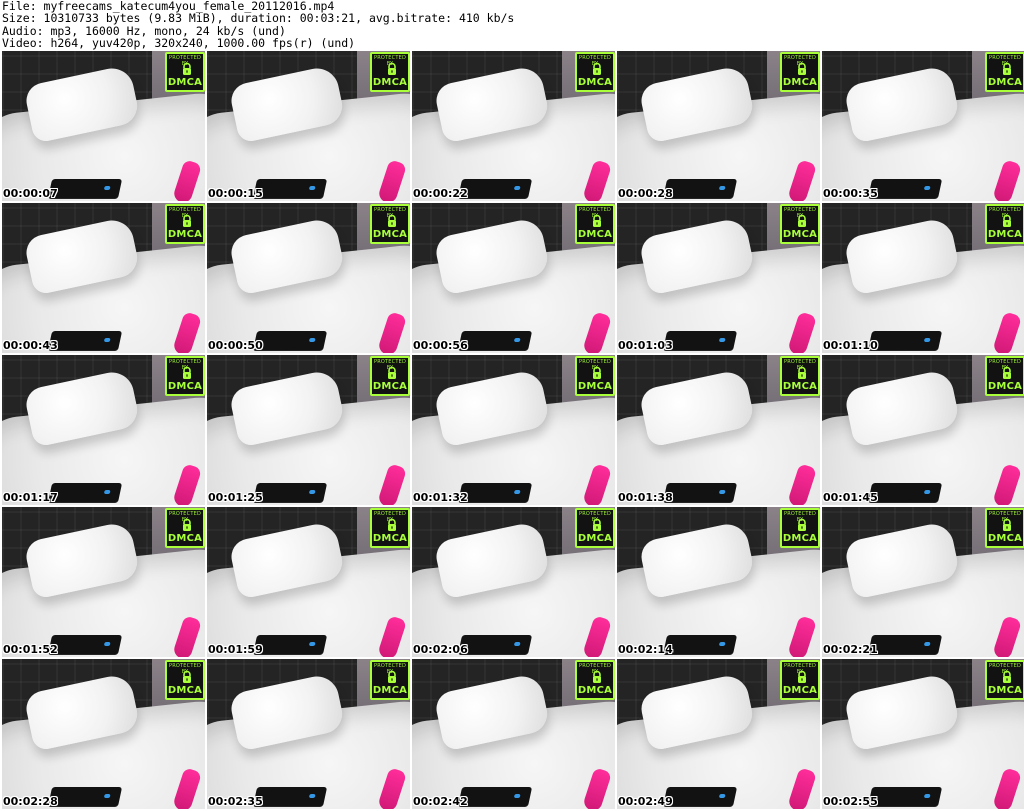 Image resolution: width=1024 pixels, height=811 pixels. I want to click on thumbnail: PROTECTED BY DMCA 00:00:28, so click(718, 126).